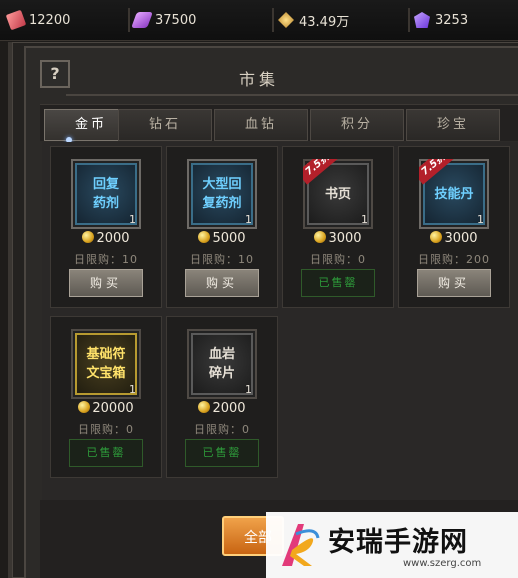 The height and width of the screenshot is (578, 518). I want to click on resource-ticket: 12200, so click(38, 20).